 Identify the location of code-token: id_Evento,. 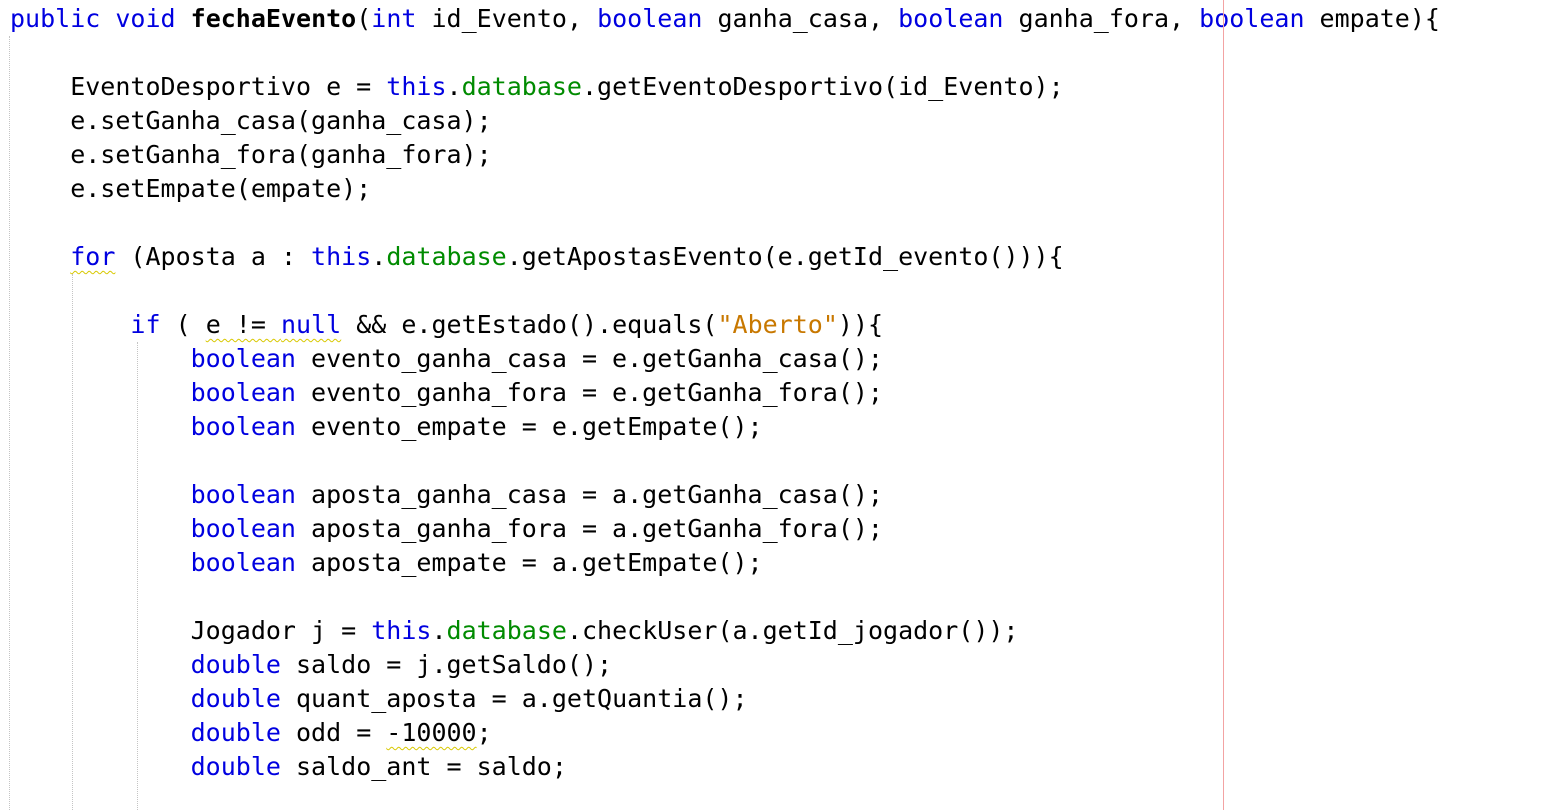
(507, 18).